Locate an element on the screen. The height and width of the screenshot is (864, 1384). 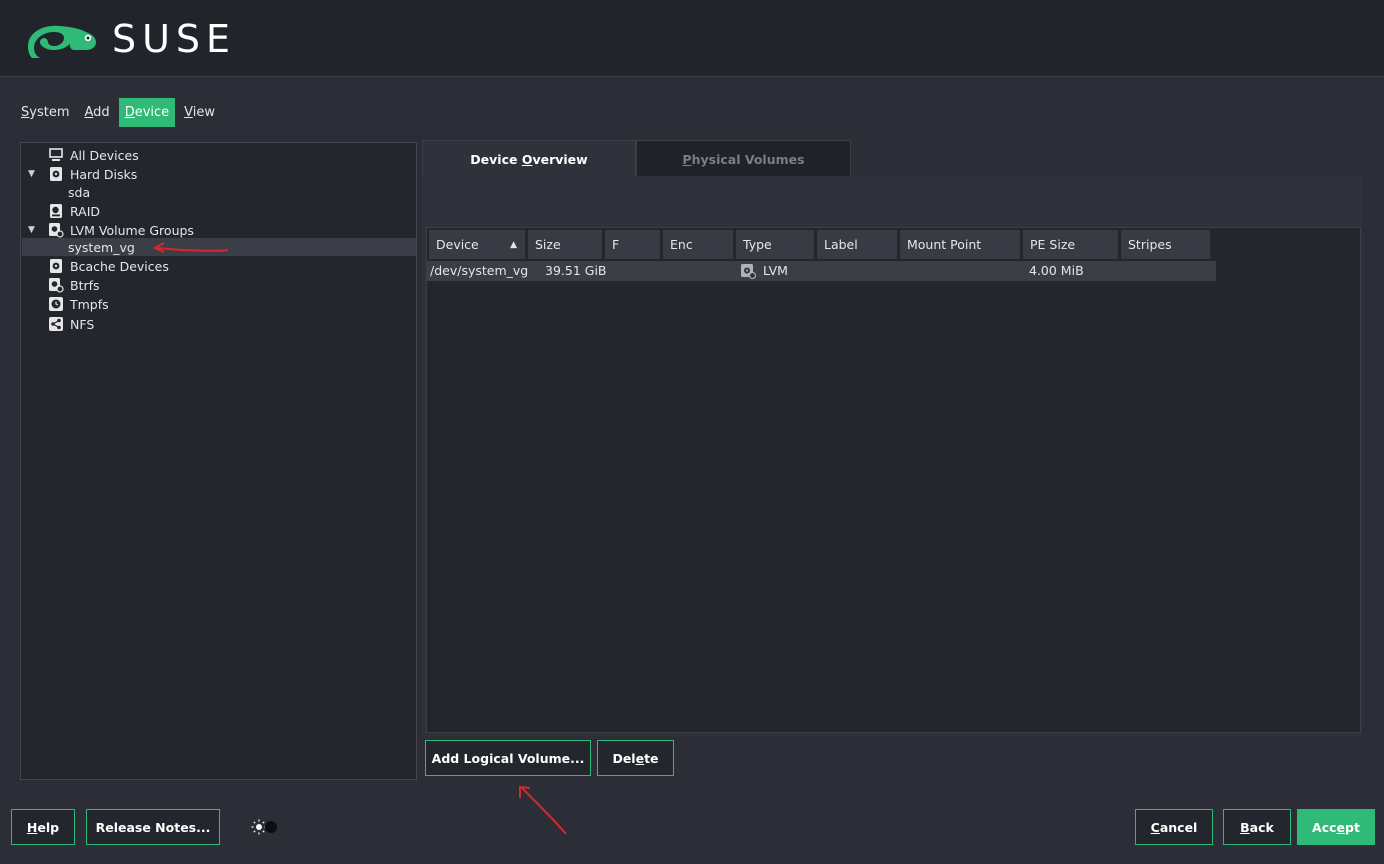
menu-mnemonic: A is located at coordinates (89, 112).